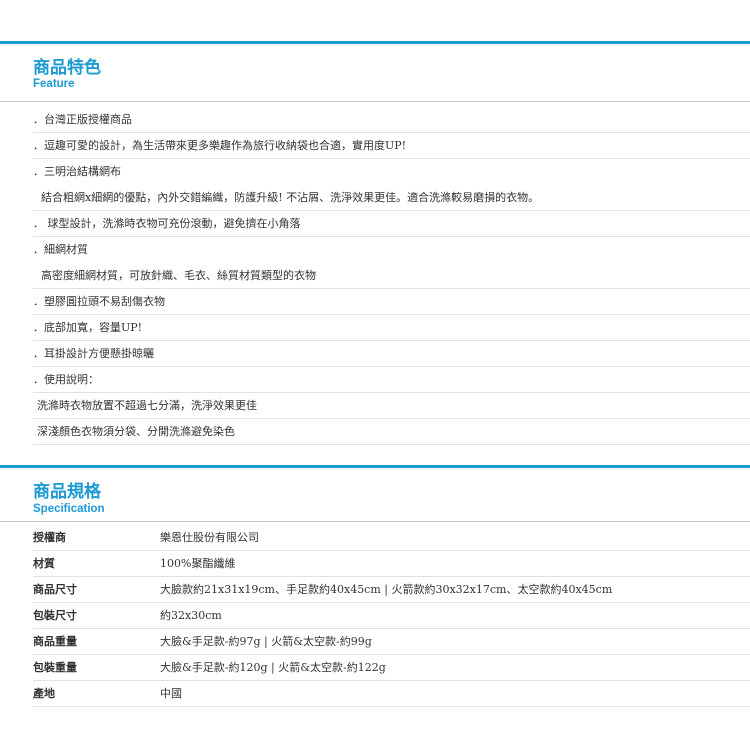  Describe the element at coordinates (55, 589) in the screenshot. I see `spec-label: 商品尺寸` at that location.